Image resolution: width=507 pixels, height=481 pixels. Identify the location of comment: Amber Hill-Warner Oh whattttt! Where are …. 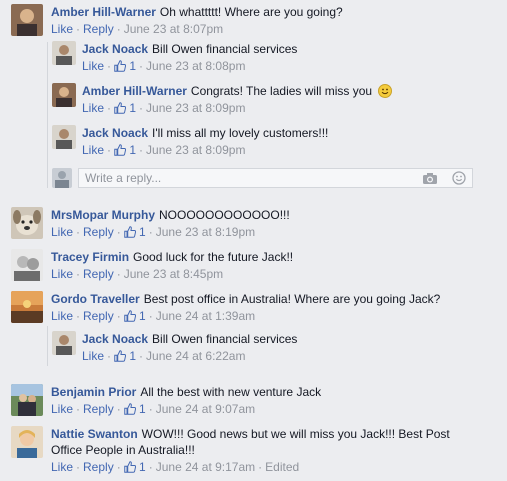
(177, 20).